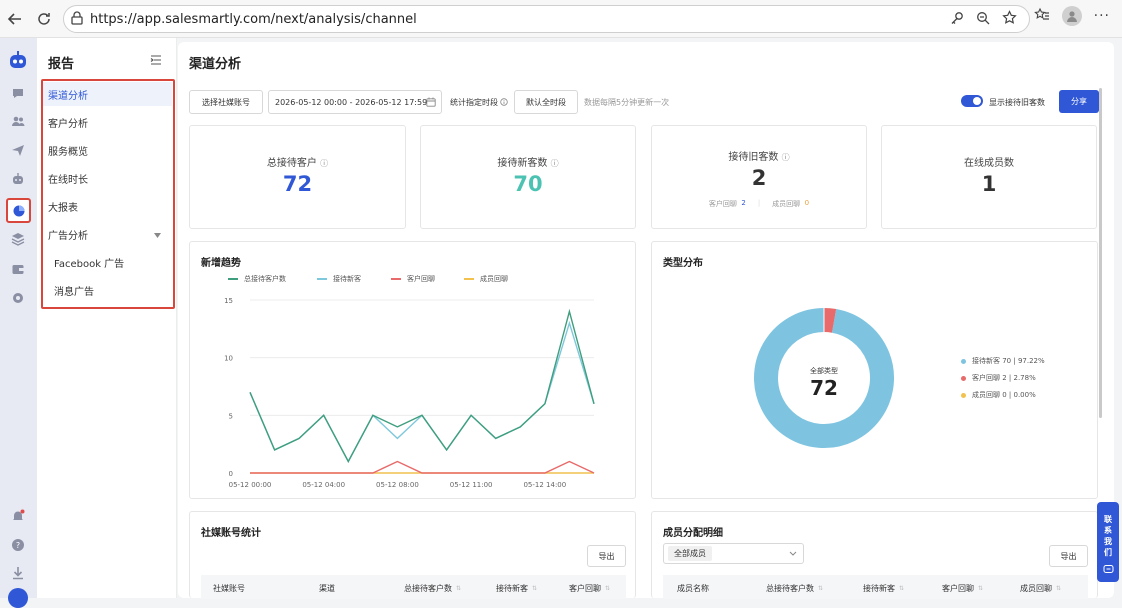 This screenshot has height=608, width=1122. I want to click on column-header: 社媒账号, so click(229, 588).